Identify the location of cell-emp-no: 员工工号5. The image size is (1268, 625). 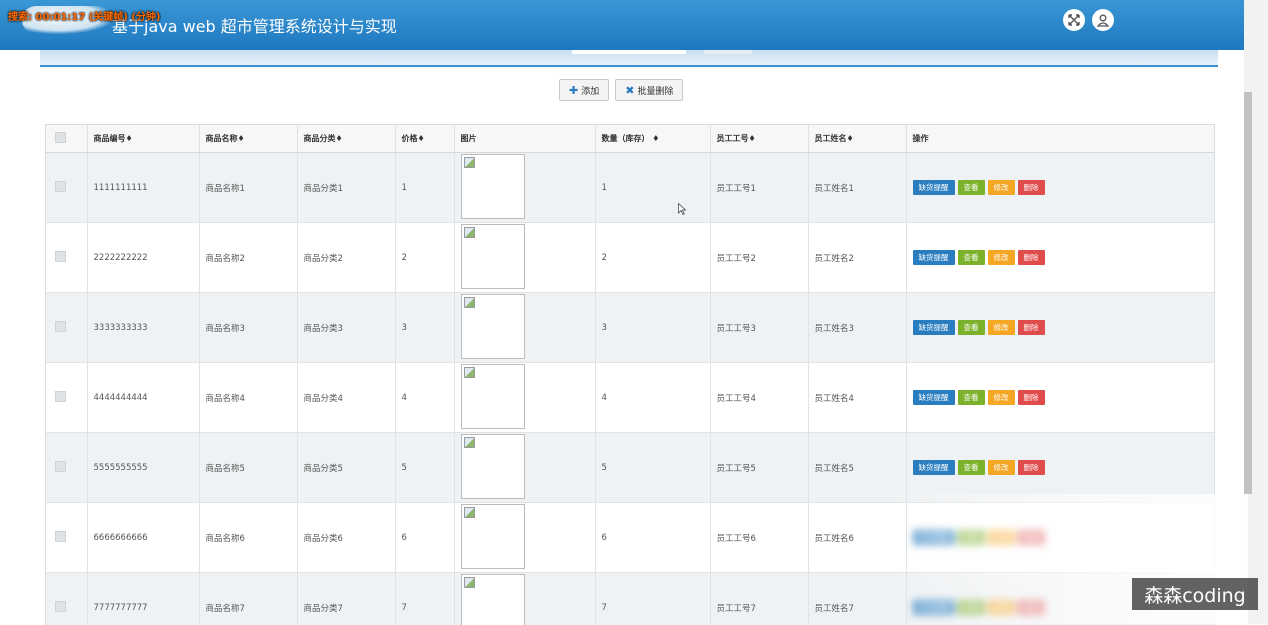
(759, 468).